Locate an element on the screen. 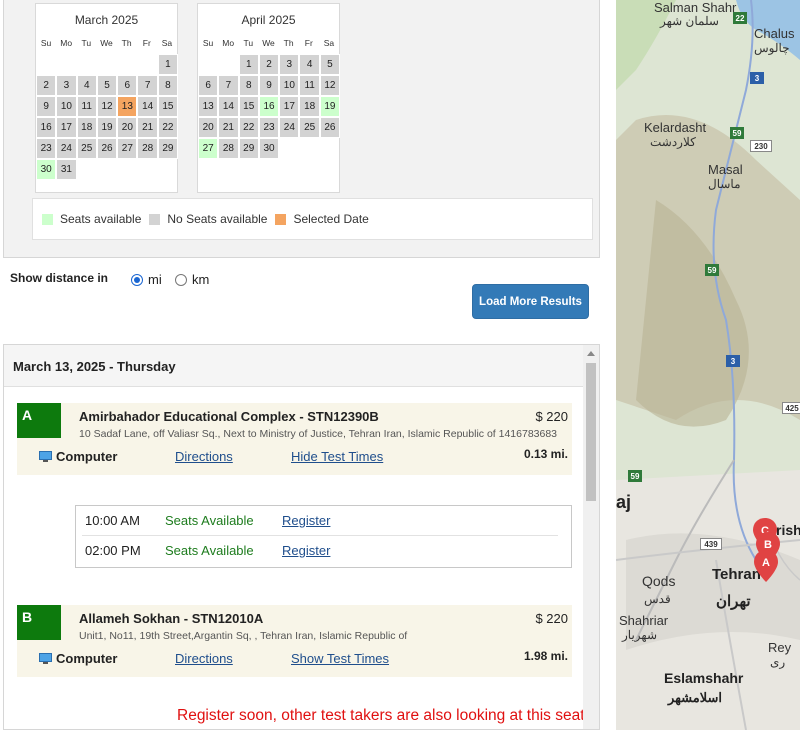 This screenshot has width=800, height=730. site-letter-badge: A is located at coordinates (39, 420).